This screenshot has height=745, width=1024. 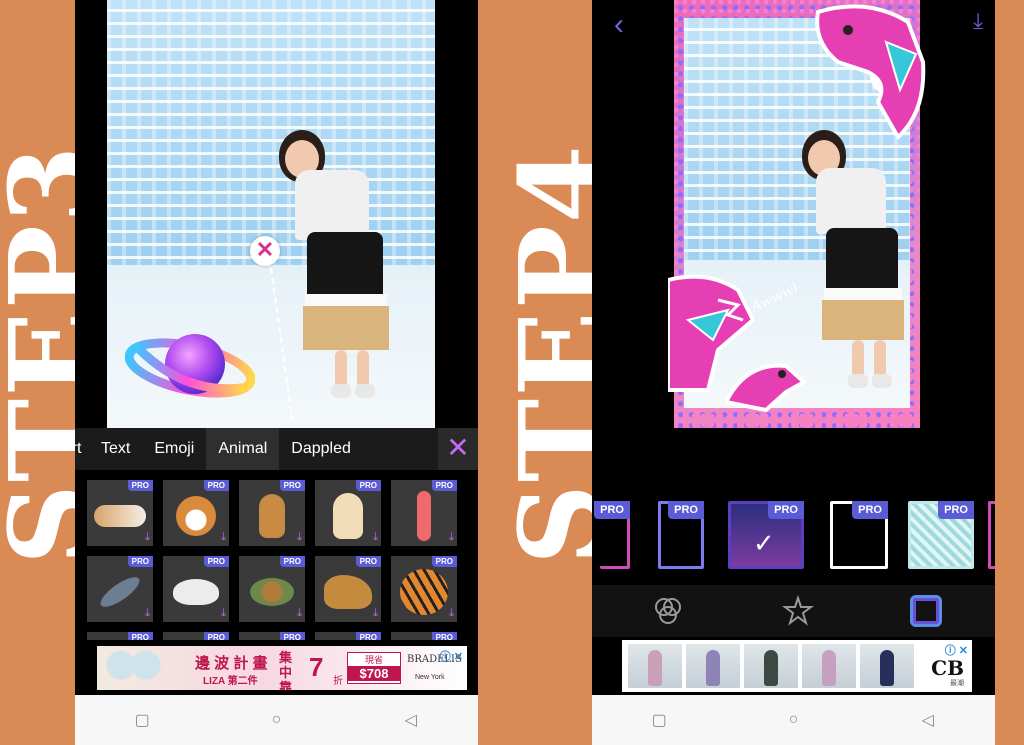 I want to click on tab-dappled: Dappled, so click(x=321, y=449).